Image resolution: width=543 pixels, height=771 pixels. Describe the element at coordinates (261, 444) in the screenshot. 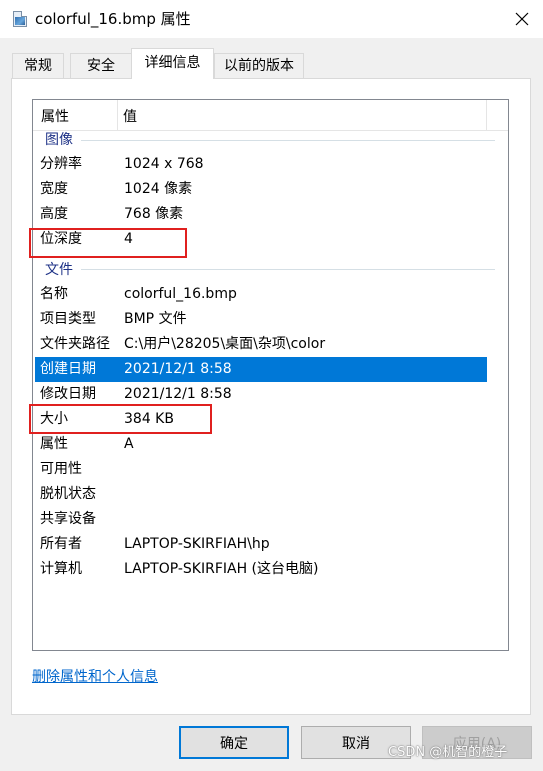

I see `list-item: 属性 A` at that location.